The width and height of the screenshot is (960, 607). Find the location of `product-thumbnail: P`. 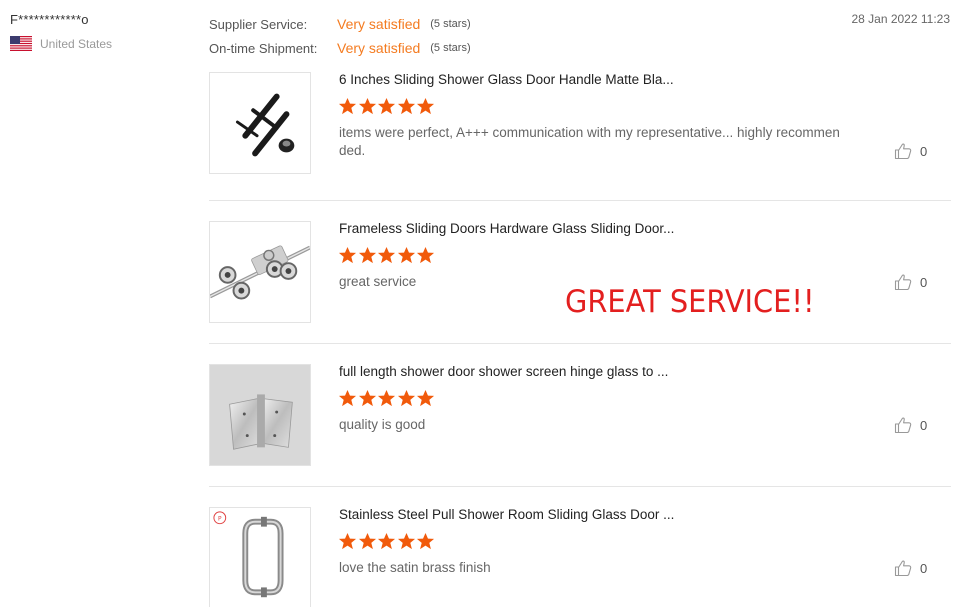

product-thumbnail: P is located at coordinates (260, 557).